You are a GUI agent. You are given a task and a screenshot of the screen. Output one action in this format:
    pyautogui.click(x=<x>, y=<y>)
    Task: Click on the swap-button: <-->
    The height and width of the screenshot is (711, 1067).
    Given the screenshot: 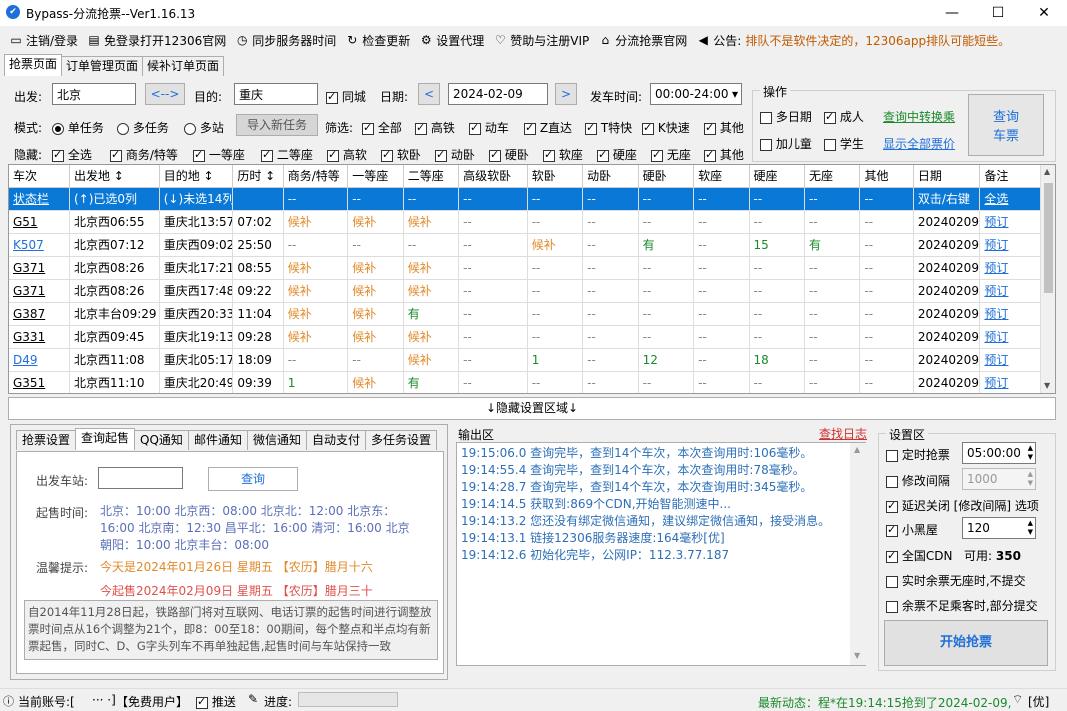 What is the action you would take?
    pyautogui.click(x=165, y=94)
    